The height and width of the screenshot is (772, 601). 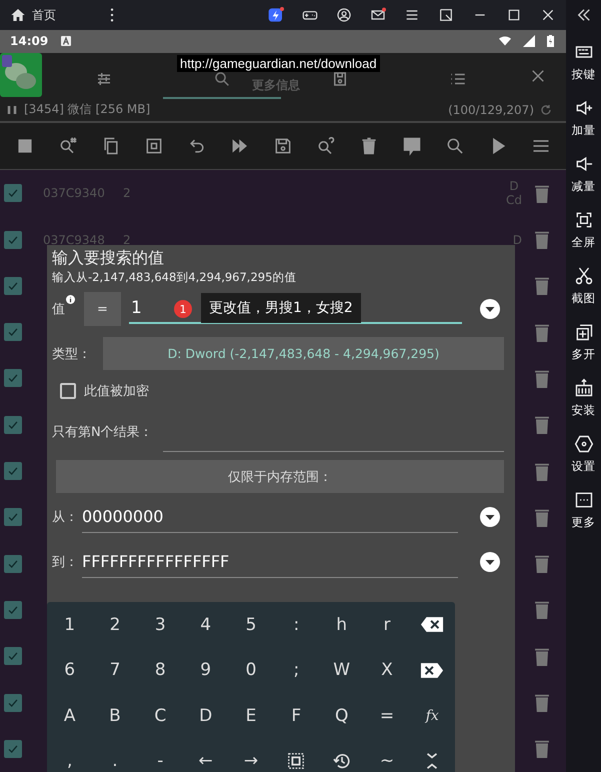 I want to click on type-label: 类型：, so click(x=71, y=354).